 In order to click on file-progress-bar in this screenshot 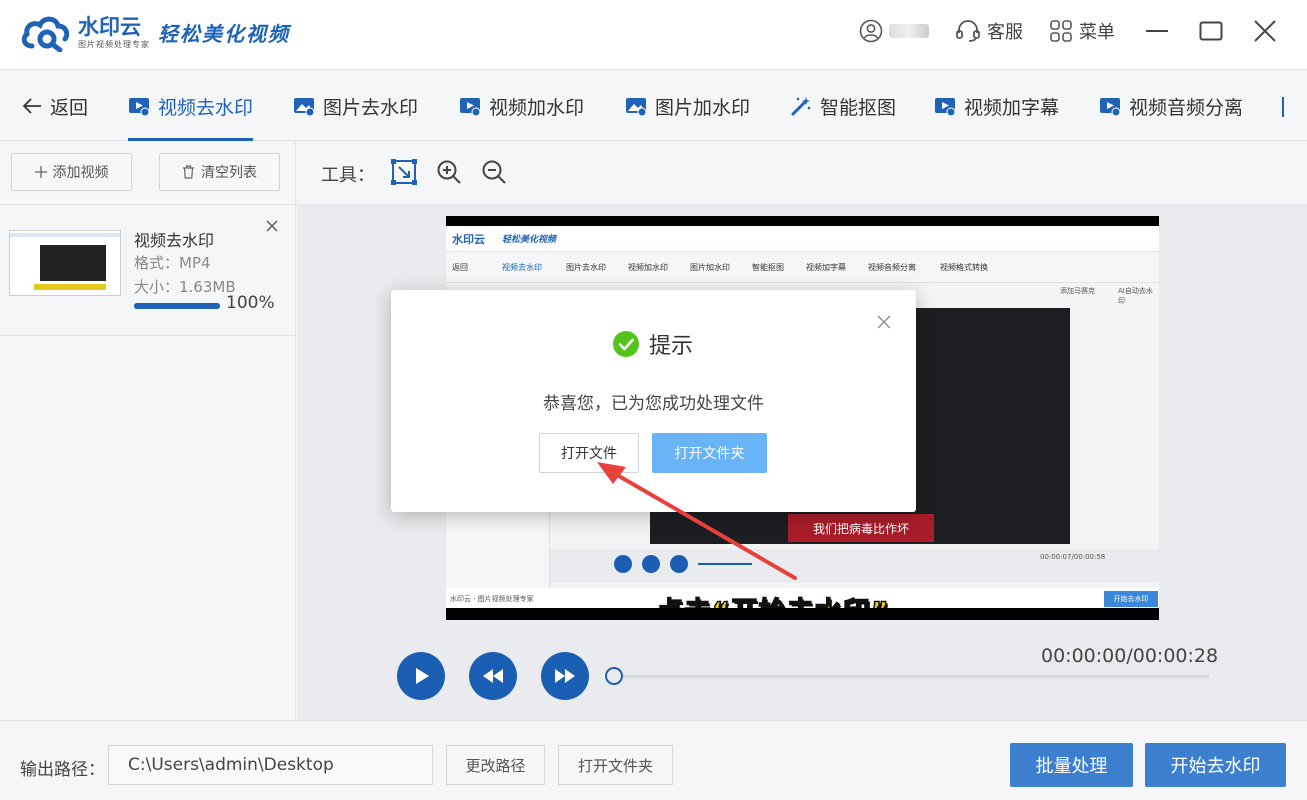, I will do `click(177, 306)`.